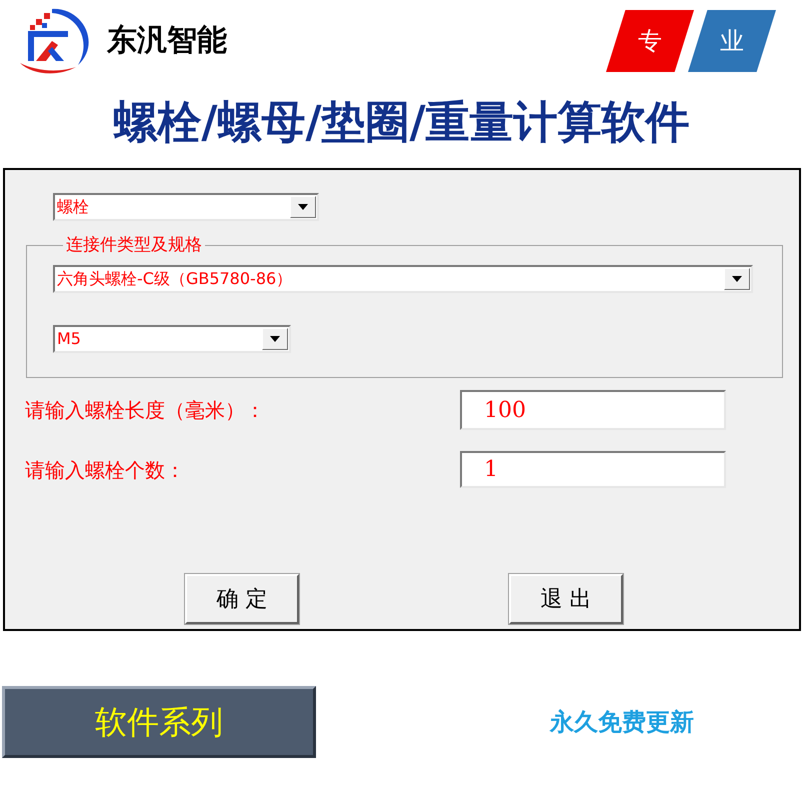  Describe the element at coordinates (403, 278) in the screenshot. I see `dropdown: 六角头螺栓-C级（GB5780-86）` at that location.